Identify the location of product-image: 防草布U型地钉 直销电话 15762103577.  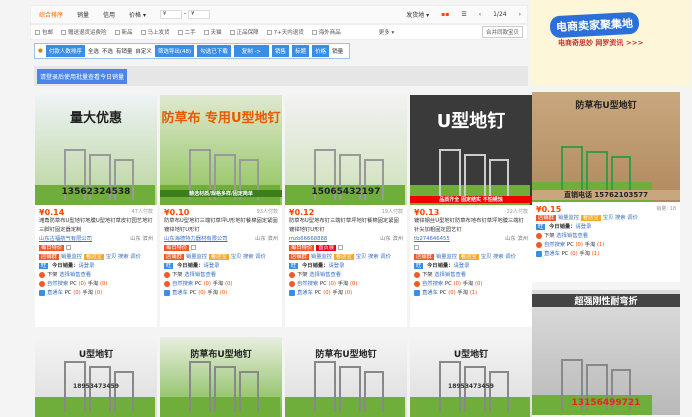
(606, 147).